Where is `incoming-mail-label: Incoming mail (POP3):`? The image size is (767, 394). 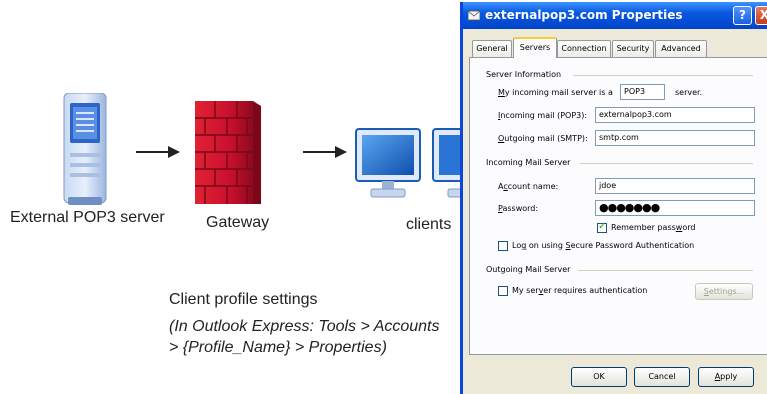
incoming-mail-label: Incoming mail (POP3): is located at coordinates (543, 115).